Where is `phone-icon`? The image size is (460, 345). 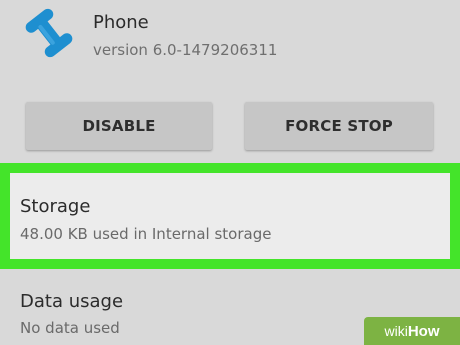
phone-icon is located at coordinates (49, 33).